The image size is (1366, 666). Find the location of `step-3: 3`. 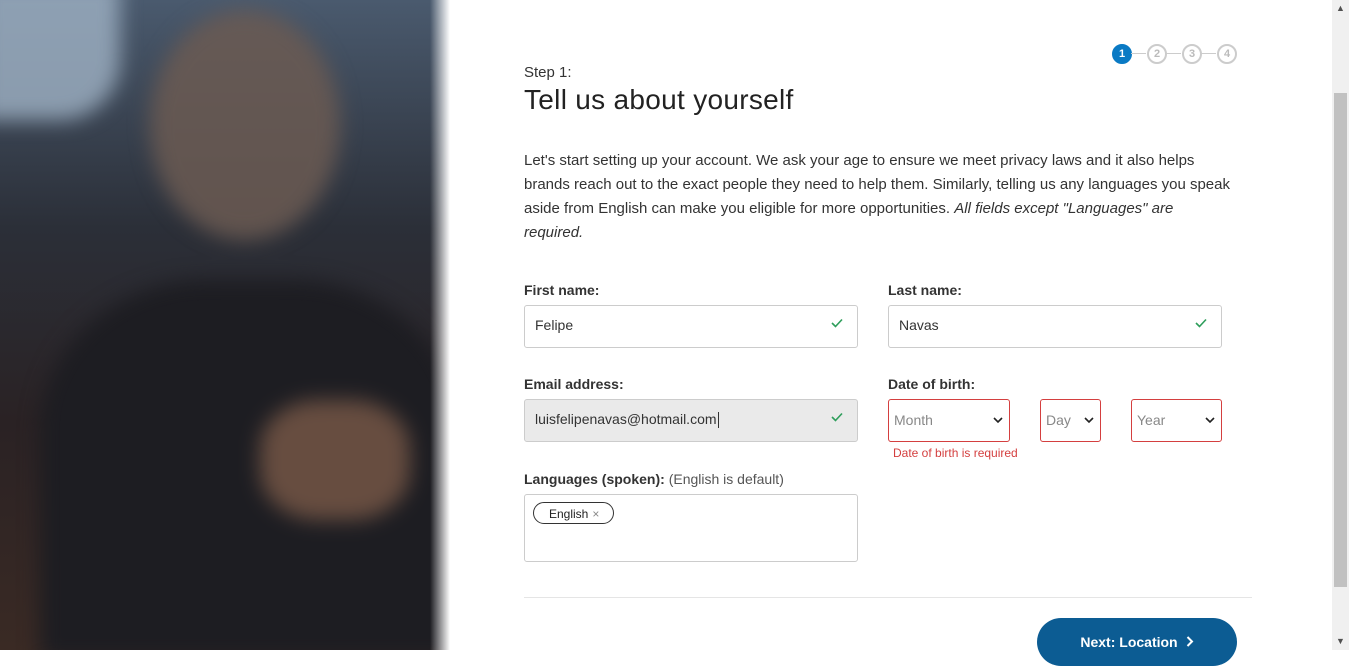

step-3: 3 is located at coordinates (1192, 54).